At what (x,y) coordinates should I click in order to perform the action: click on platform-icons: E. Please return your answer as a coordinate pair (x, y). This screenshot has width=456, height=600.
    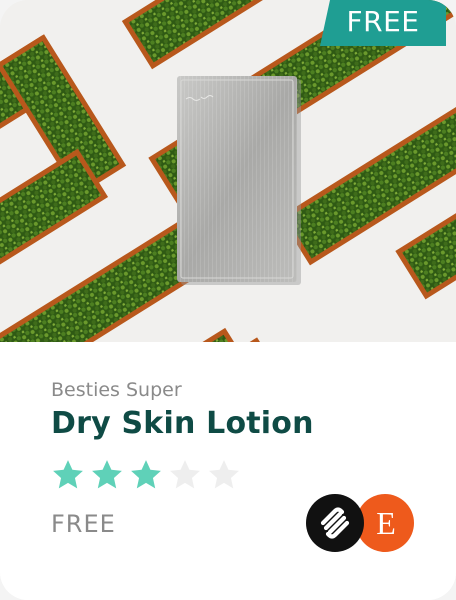
    Looking at the image, I should click on (360, 523).